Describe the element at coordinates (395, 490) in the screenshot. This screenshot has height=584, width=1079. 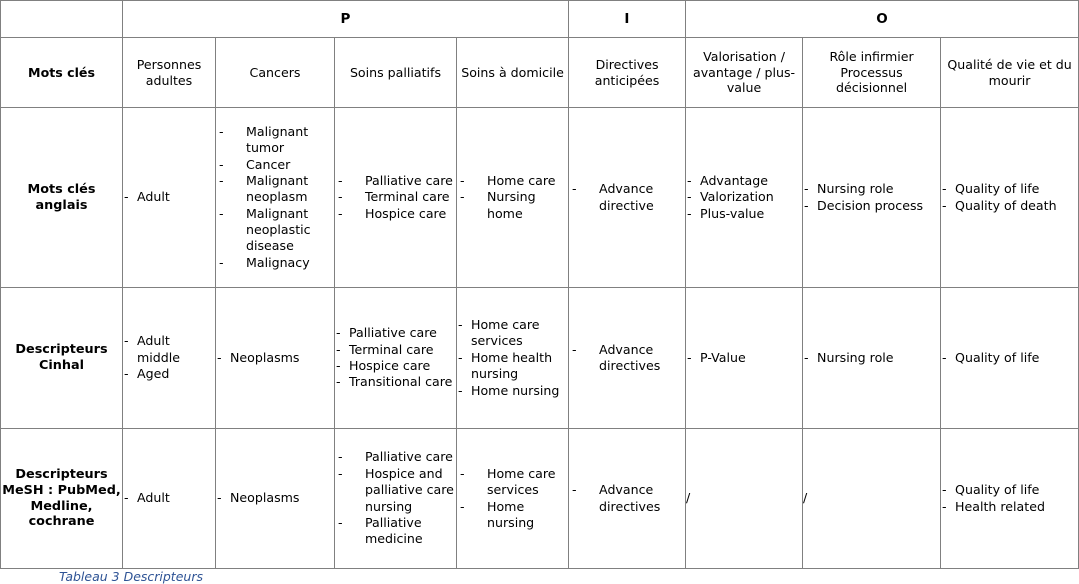
I see `list-item: Hospice and palliative care nursing` at that location.